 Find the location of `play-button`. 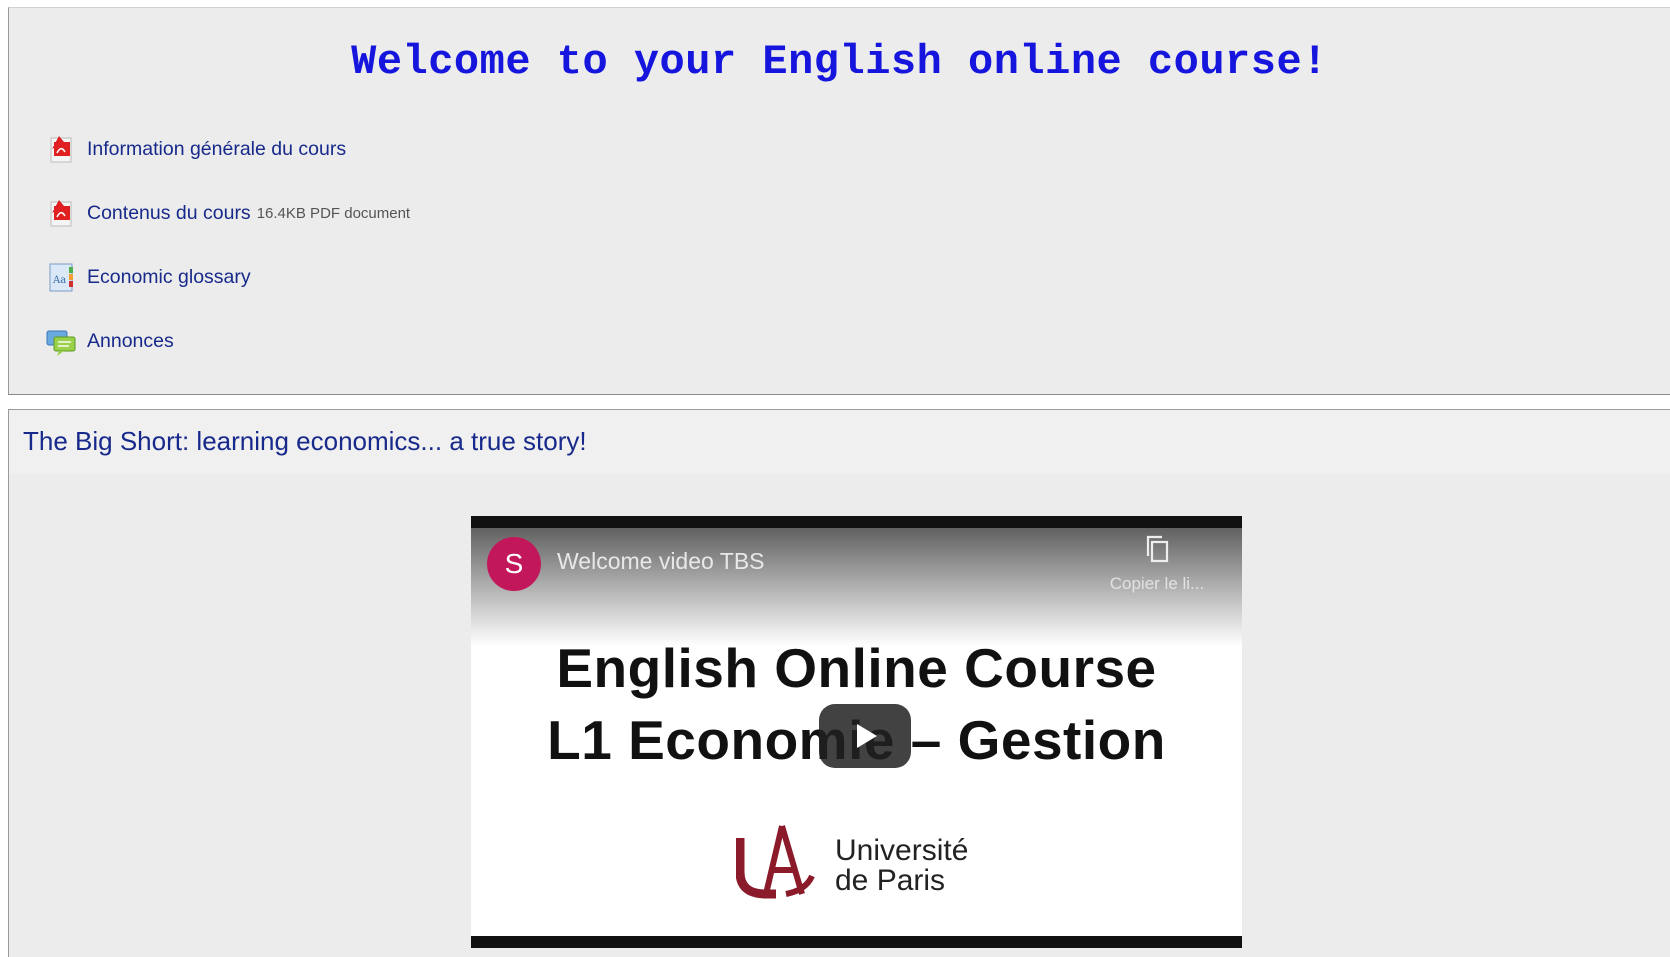

play-button is located at coordinates (865, 736).